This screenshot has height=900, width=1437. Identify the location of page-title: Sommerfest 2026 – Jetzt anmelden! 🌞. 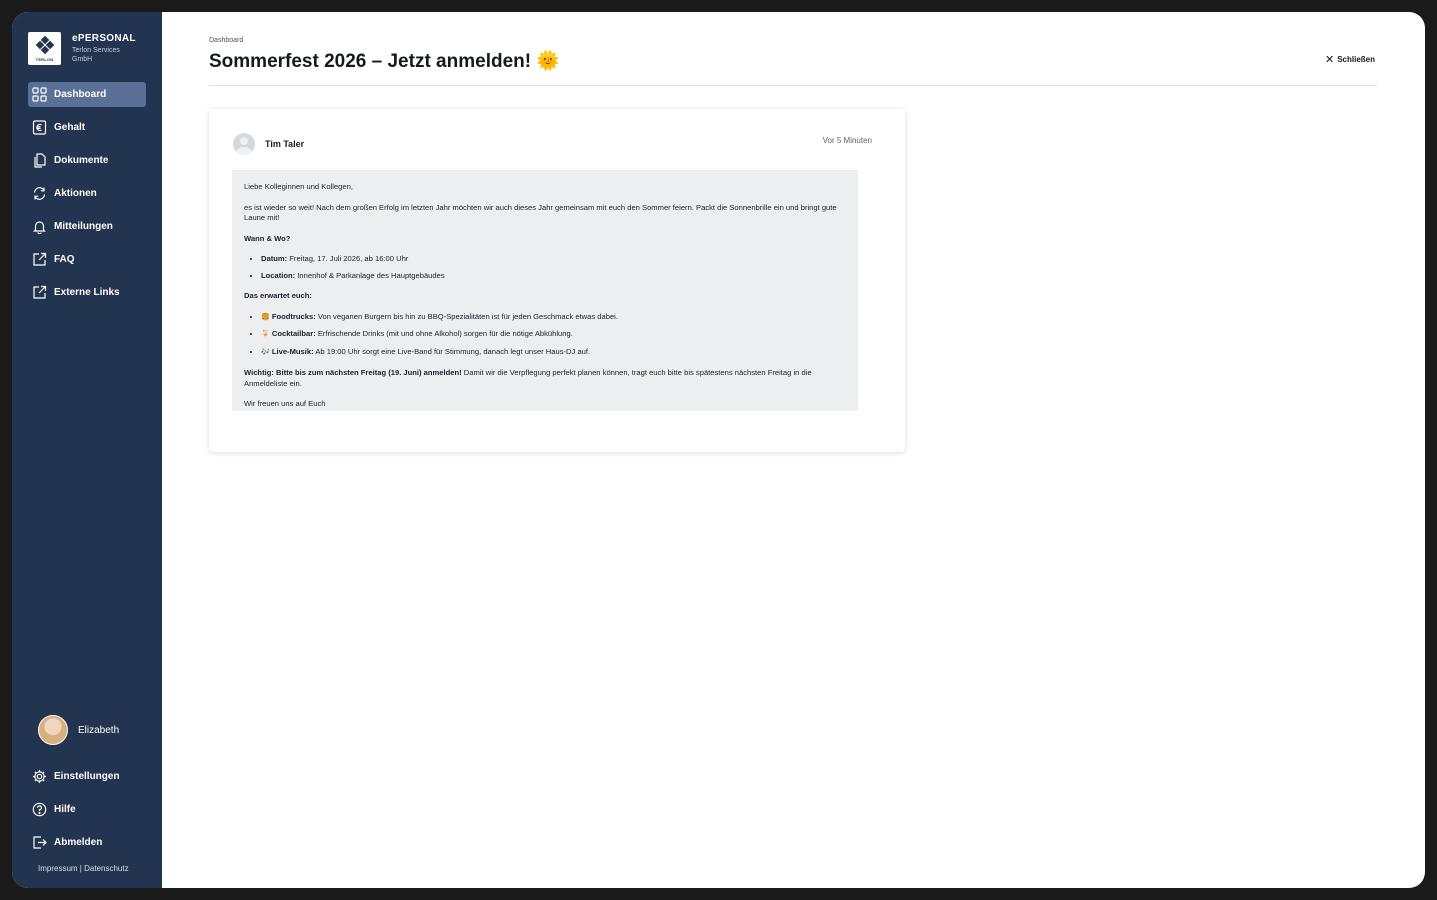
(385, 61).